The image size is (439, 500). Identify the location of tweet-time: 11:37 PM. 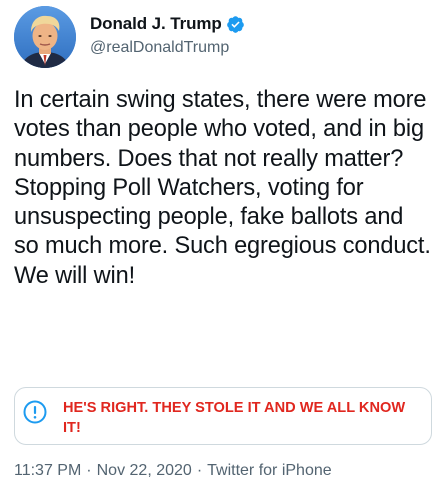
(47, 470).